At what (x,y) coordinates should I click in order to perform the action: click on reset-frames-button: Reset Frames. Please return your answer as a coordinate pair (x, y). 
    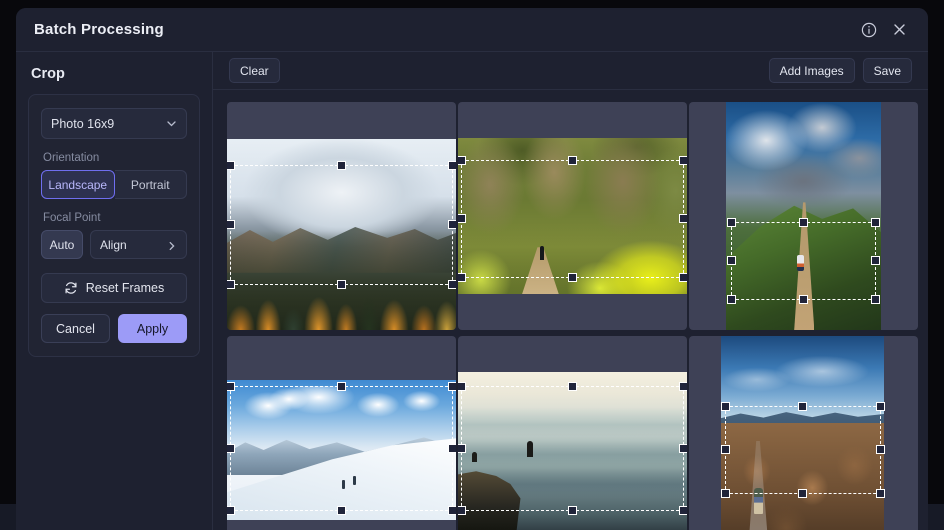
    Looking at the image, I should click on (114, 288).